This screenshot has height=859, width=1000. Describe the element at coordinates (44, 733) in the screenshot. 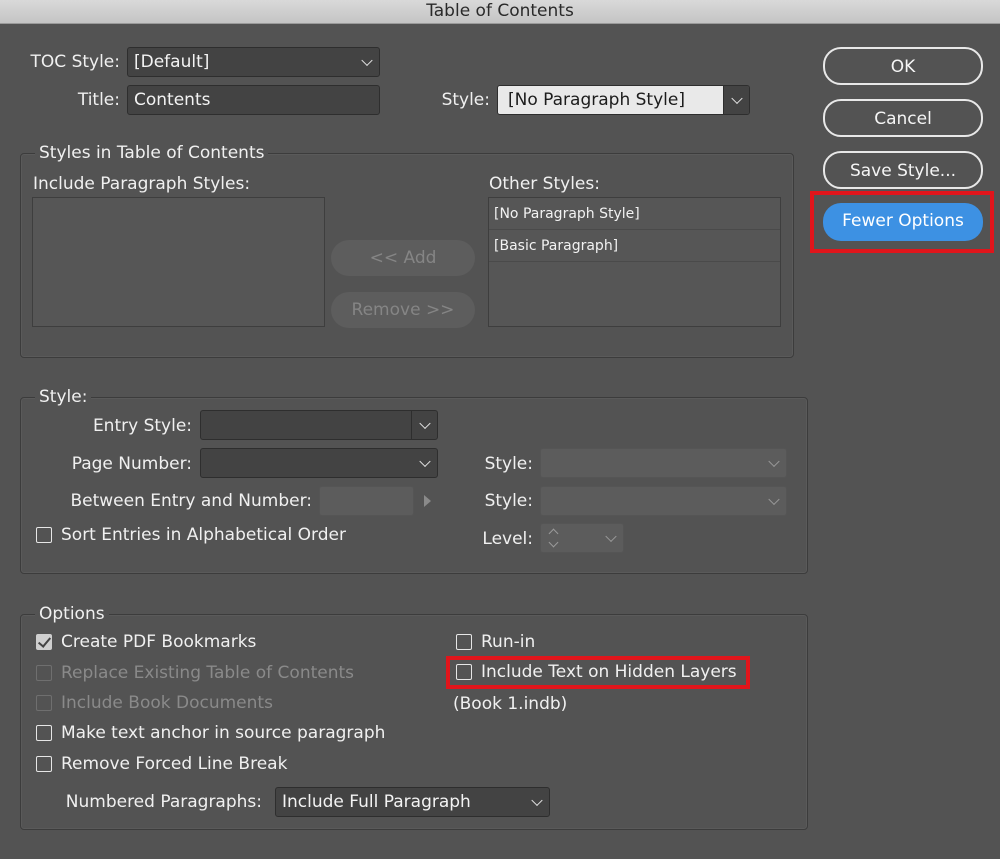

I see `make-text-anchor-checkbox` at that location.